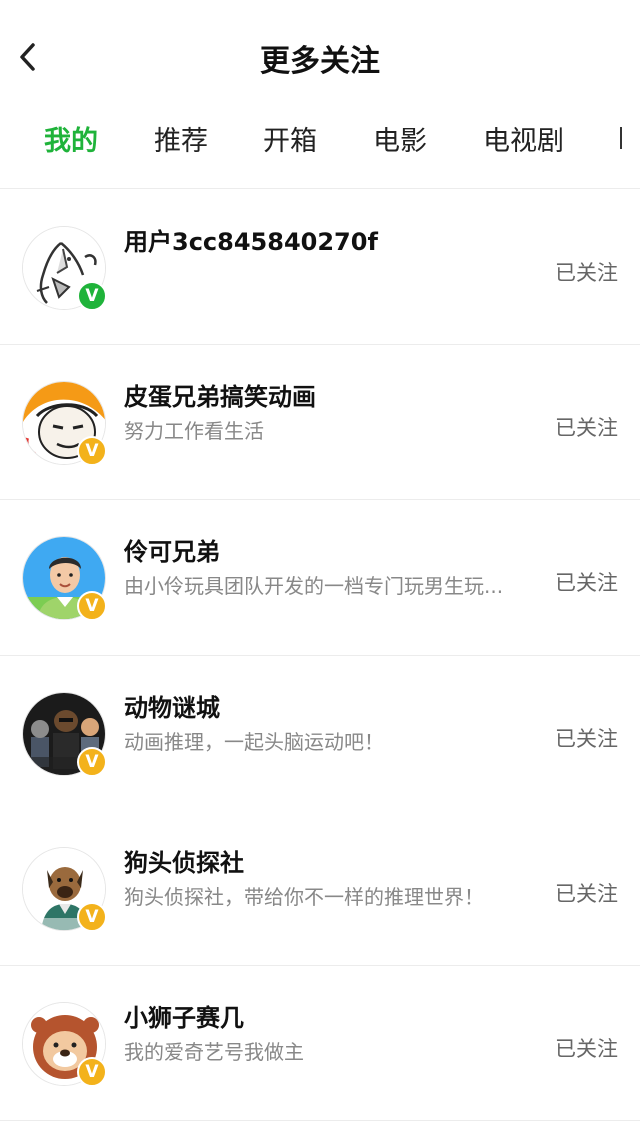  Describe the element at coordinates (320, 149) in the screenshot. I see `tab-bar: 我的 推荐 开箱 电影 电视剧` at that location.